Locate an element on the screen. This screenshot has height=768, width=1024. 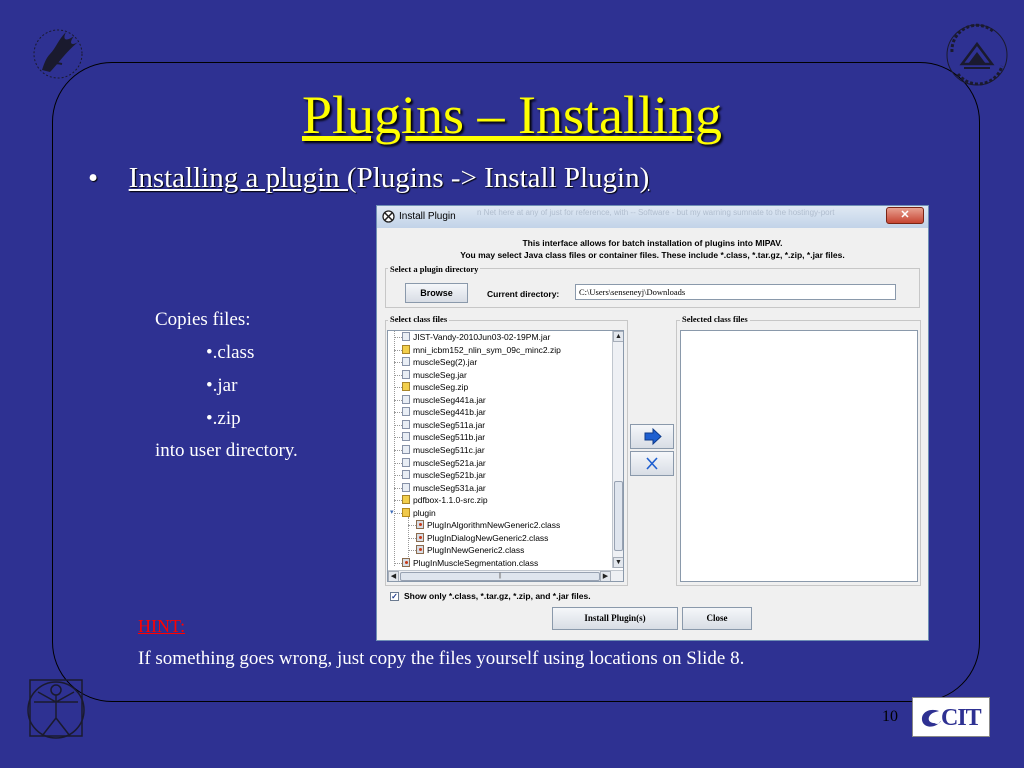
cit-logo-text: CIT is located at coordinates (961, 718).